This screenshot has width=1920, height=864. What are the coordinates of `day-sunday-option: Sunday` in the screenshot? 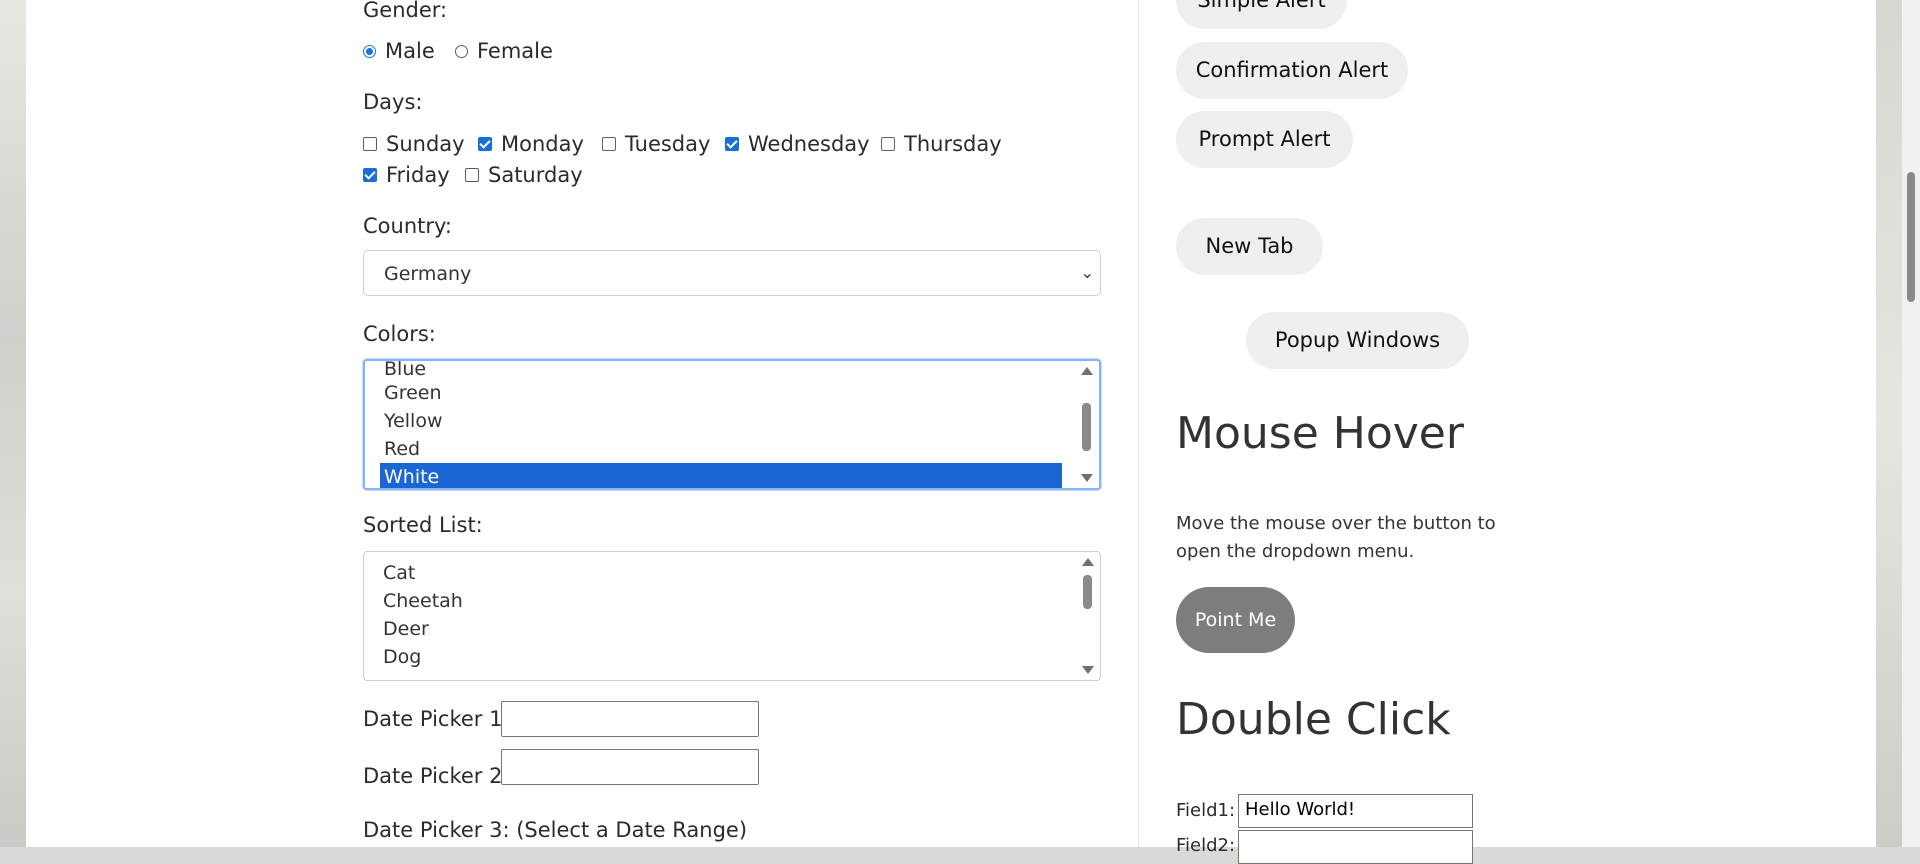 It's located at (414, 144).